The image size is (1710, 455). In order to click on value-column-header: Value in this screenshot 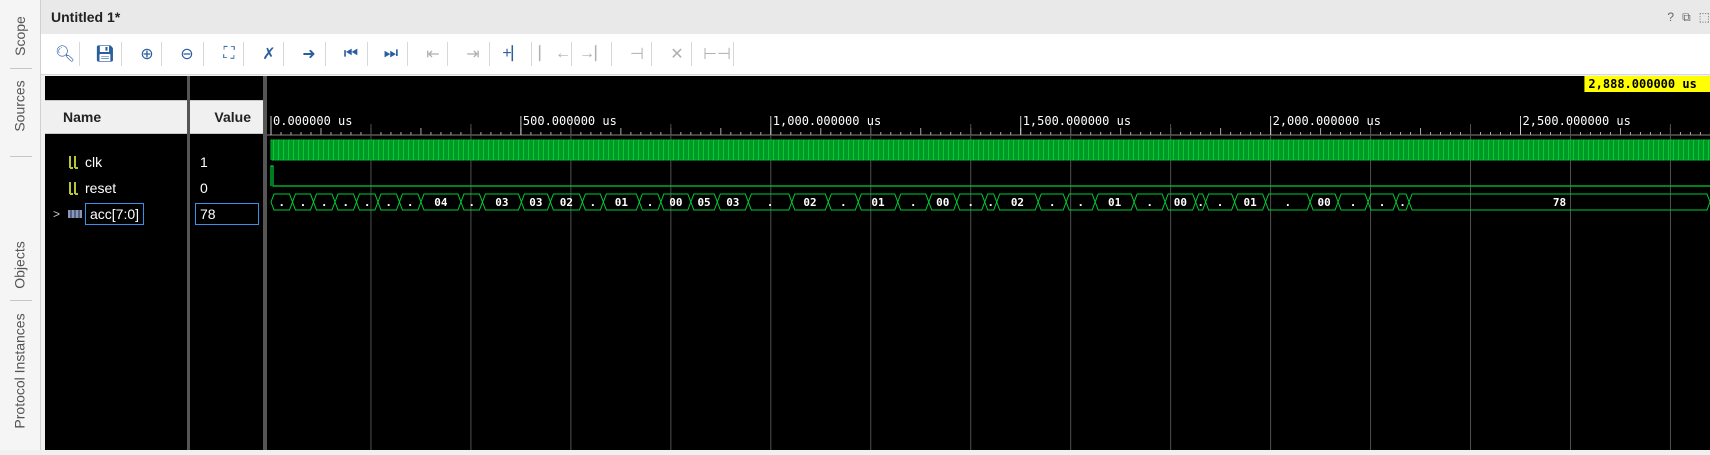, I will do `click(226, 117)`.